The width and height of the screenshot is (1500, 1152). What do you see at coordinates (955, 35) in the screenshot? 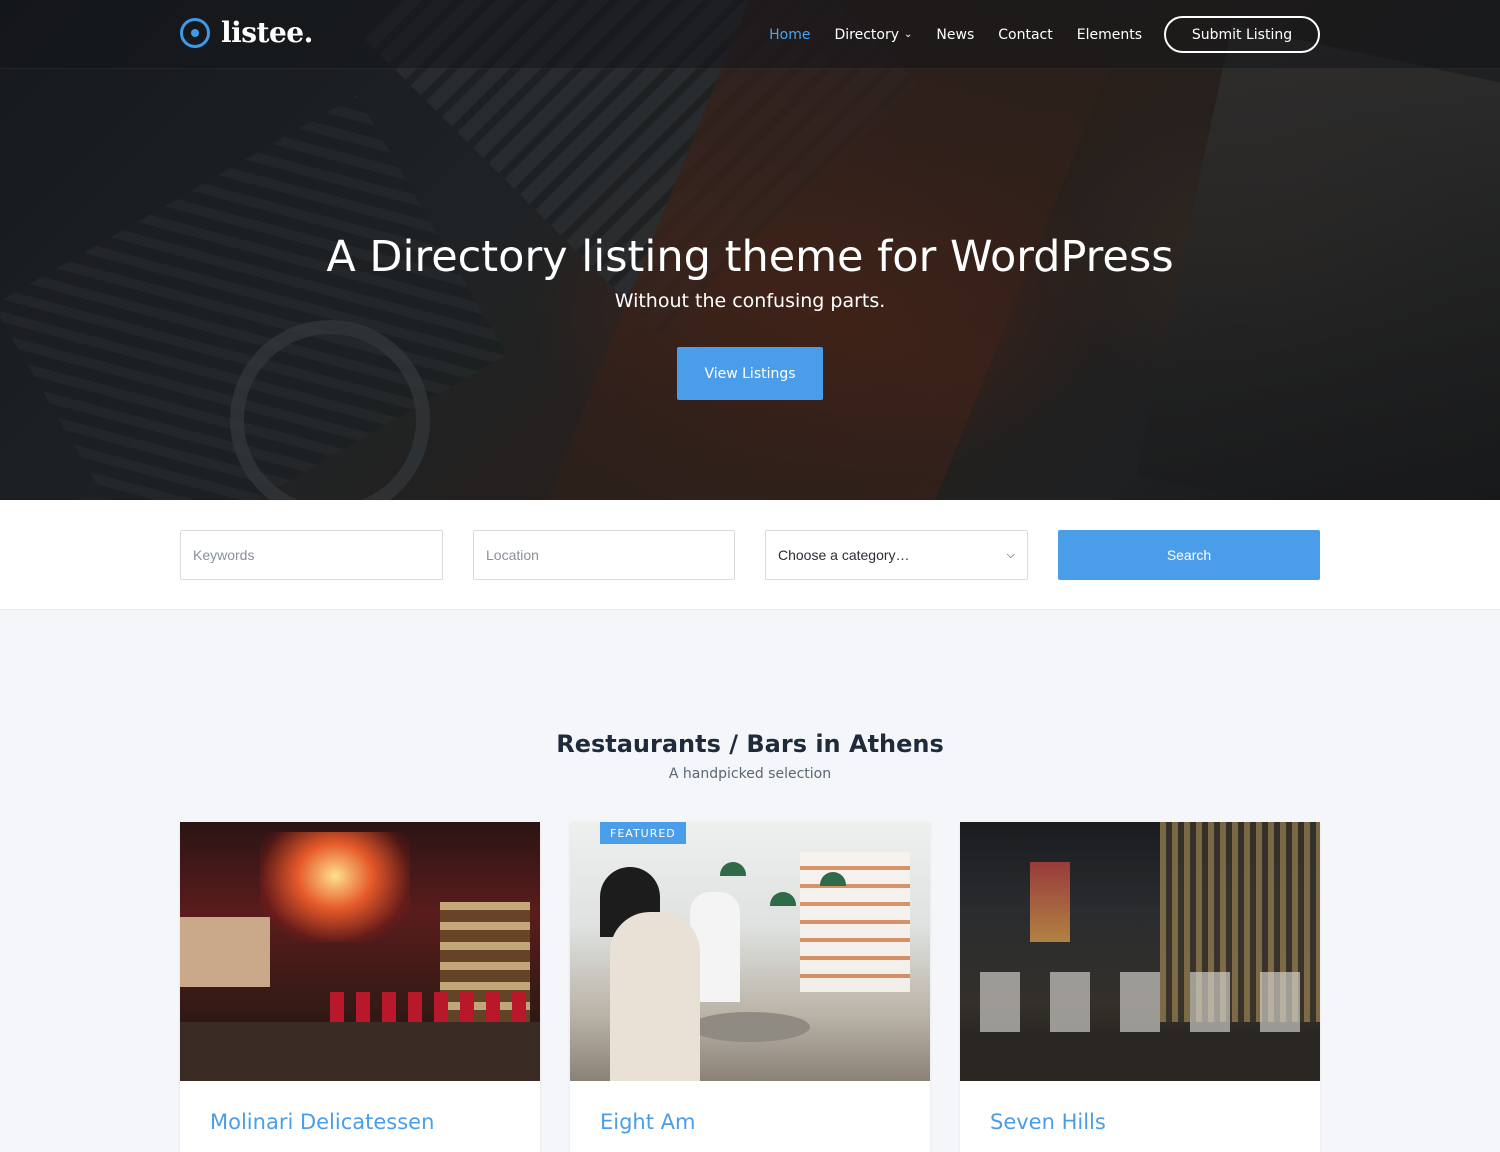
I see `nav-item-news: News` at bounding box center [955, 35].